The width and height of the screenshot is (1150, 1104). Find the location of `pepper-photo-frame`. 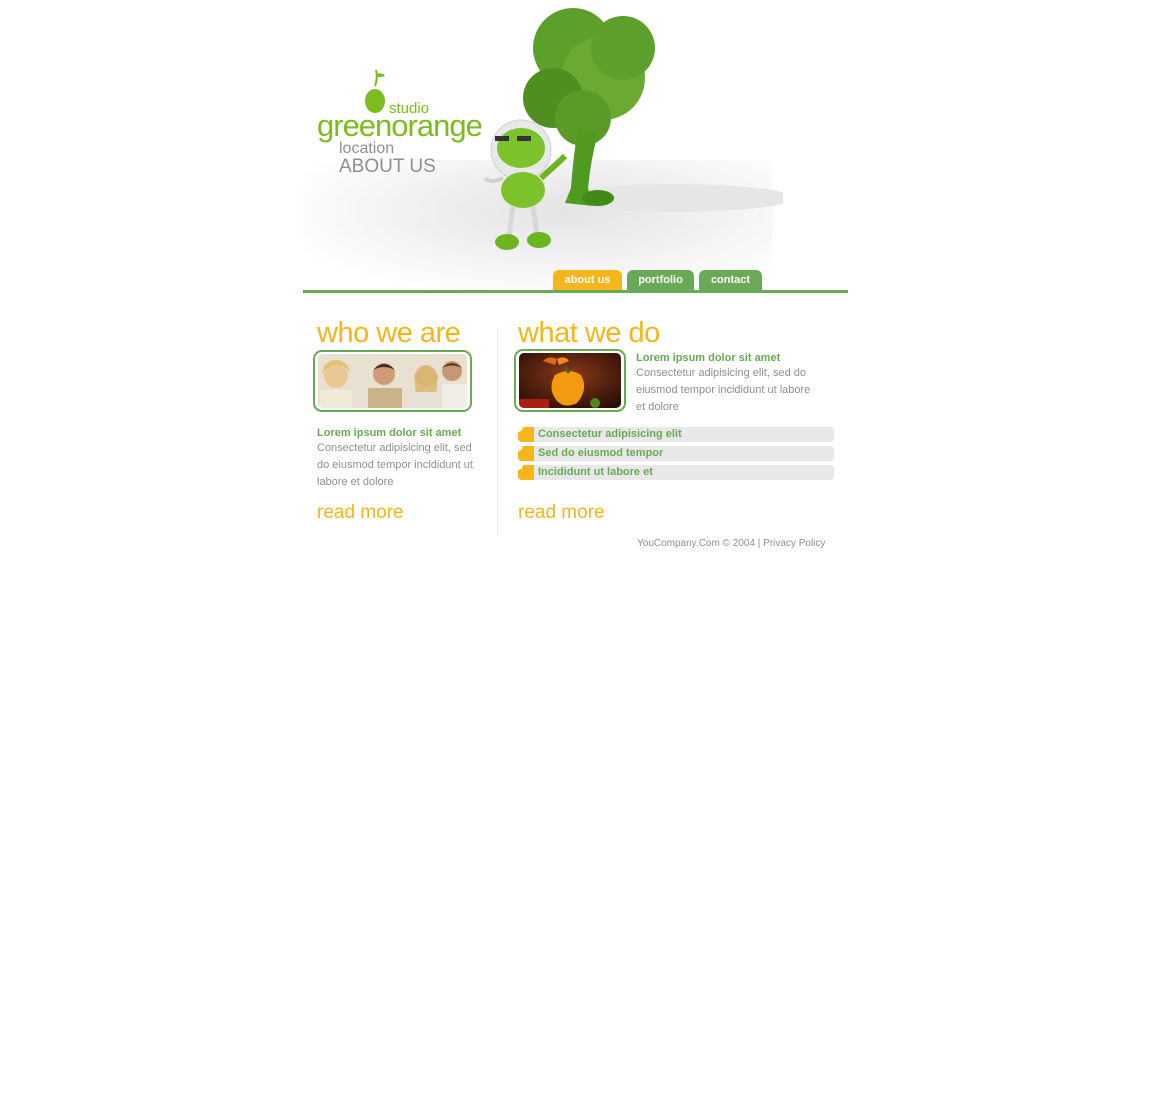

pepper-photo-frame is located at coordinates (570, 380).